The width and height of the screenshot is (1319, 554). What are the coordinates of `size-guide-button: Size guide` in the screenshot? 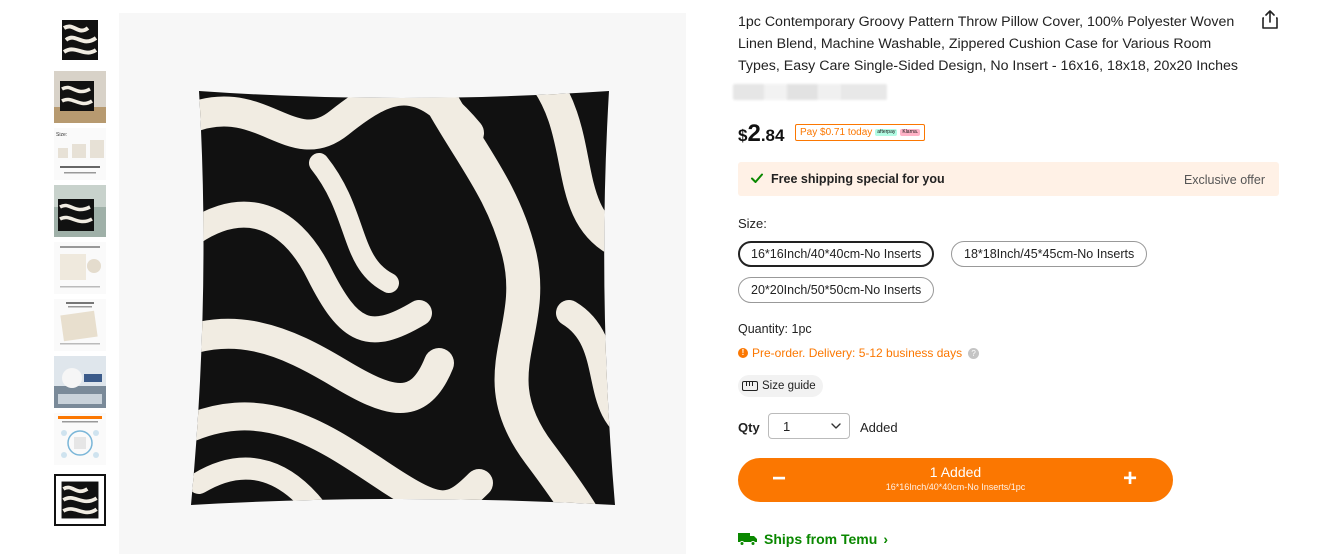 It's located at (780, 386).